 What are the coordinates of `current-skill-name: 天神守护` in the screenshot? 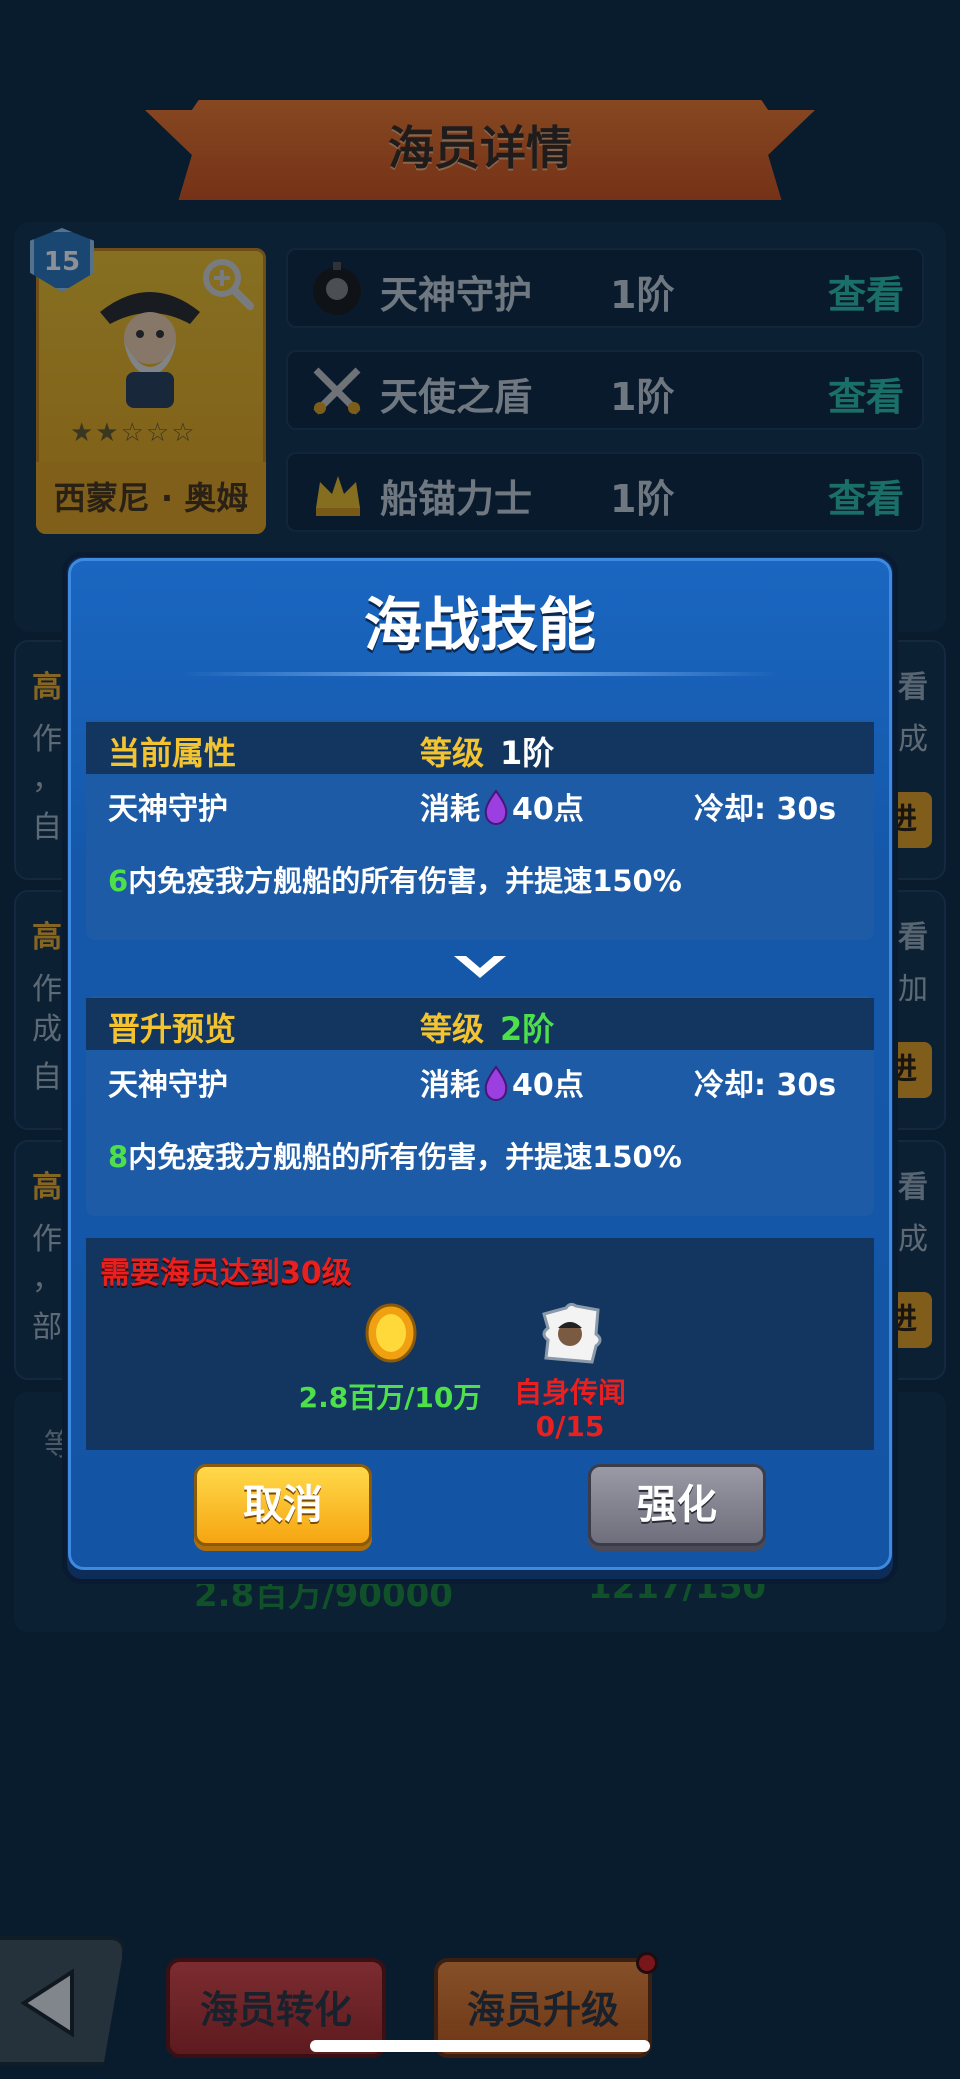 It's located at (168, 809).